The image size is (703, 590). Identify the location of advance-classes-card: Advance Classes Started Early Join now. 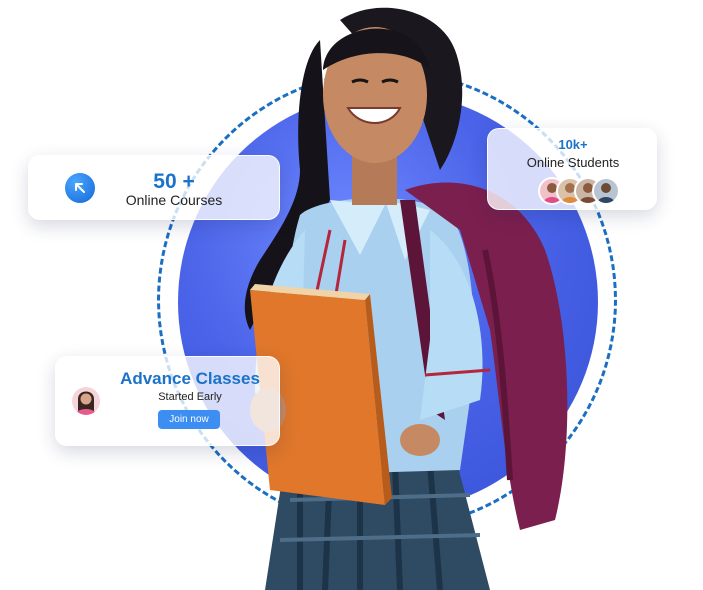
(167, 401).